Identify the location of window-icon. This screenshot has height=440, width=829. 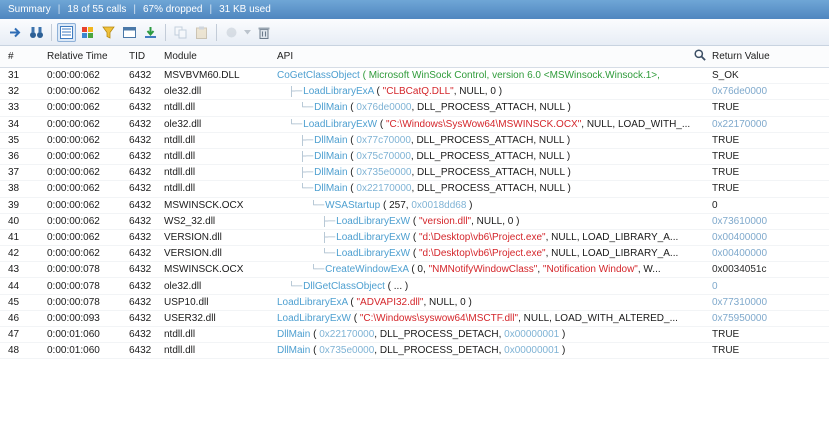
(129, 32).